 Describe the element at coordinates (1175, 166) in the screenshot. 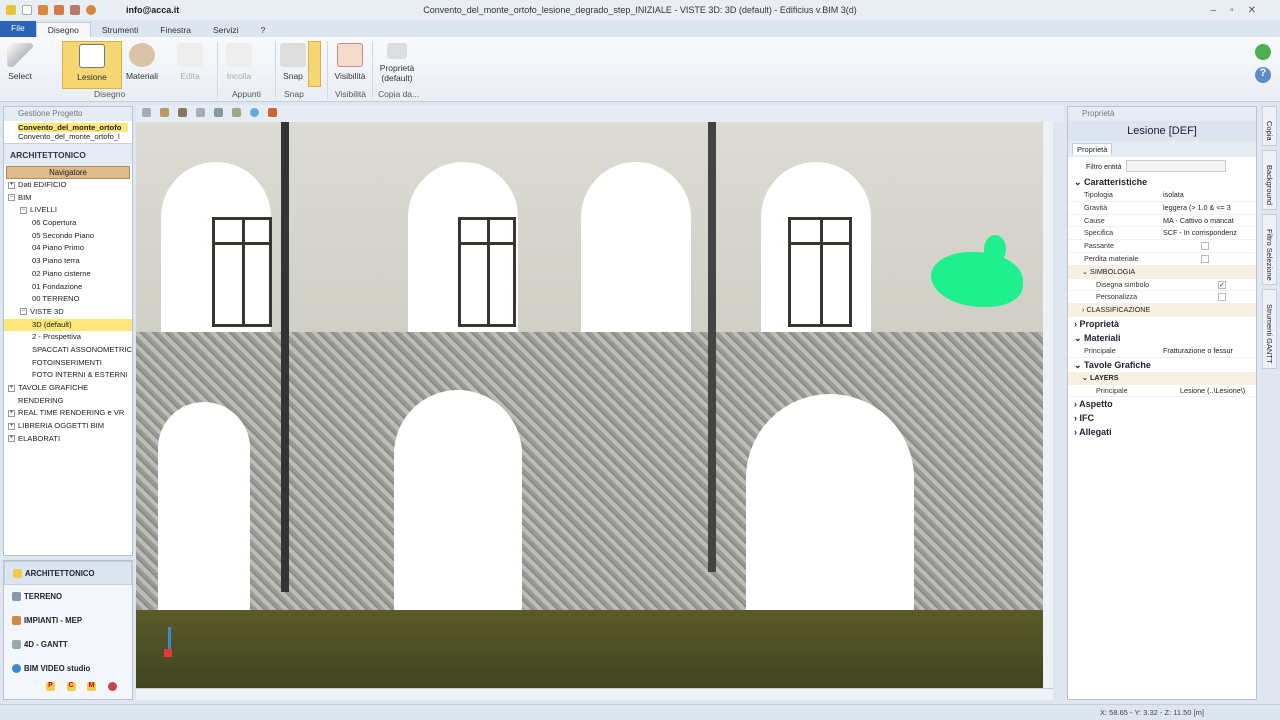

I see `filter-entity-select` at that location.